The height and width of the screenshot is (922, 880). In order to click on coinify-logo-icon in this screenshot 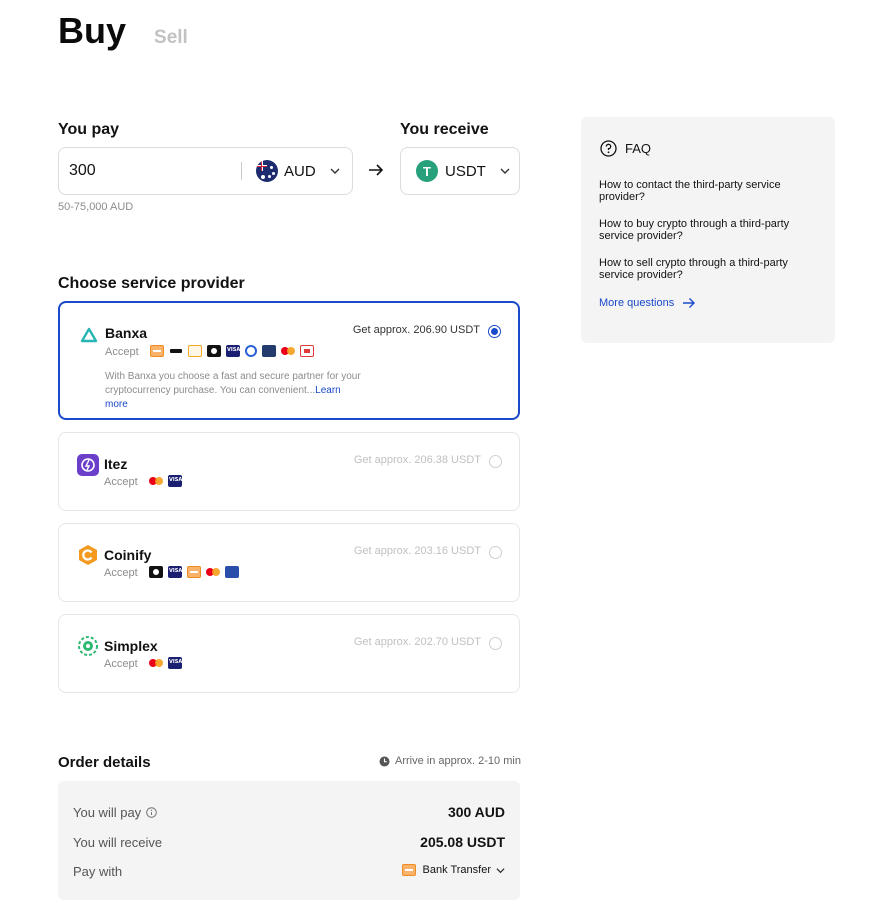, I will do `click(88, 555)`.